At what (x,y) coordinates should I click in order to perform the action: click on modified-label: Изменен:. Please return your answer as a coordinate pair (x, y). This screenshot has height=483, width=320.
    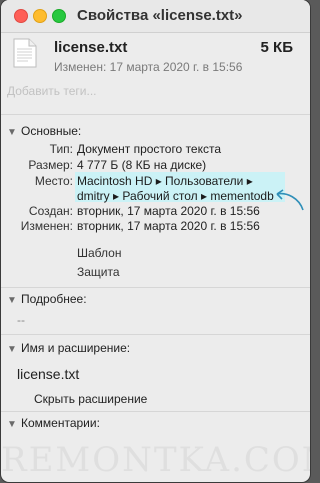
    Looking at the image, I should click on (46, 226).